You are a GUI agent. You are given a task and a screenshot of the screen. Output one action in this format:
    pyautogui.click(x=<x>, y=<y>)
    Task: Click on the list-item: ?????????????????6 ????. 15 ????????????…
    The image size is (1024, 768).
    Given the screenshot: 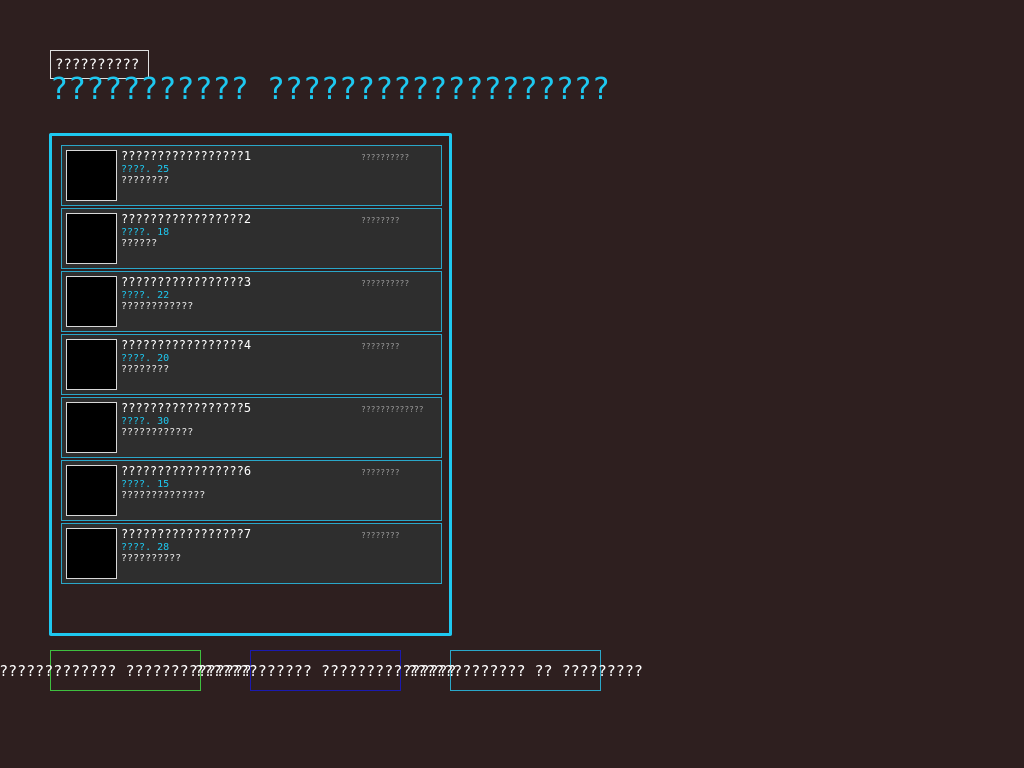 What is the action you would take?
    pyautogui.click(x=251, y=490)
    